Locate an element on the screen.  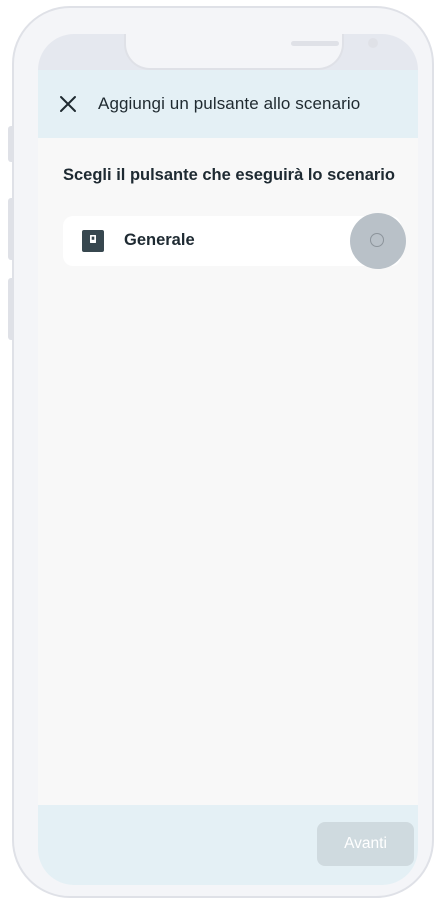
option-label: Generale is located at coordinates (159, 240).